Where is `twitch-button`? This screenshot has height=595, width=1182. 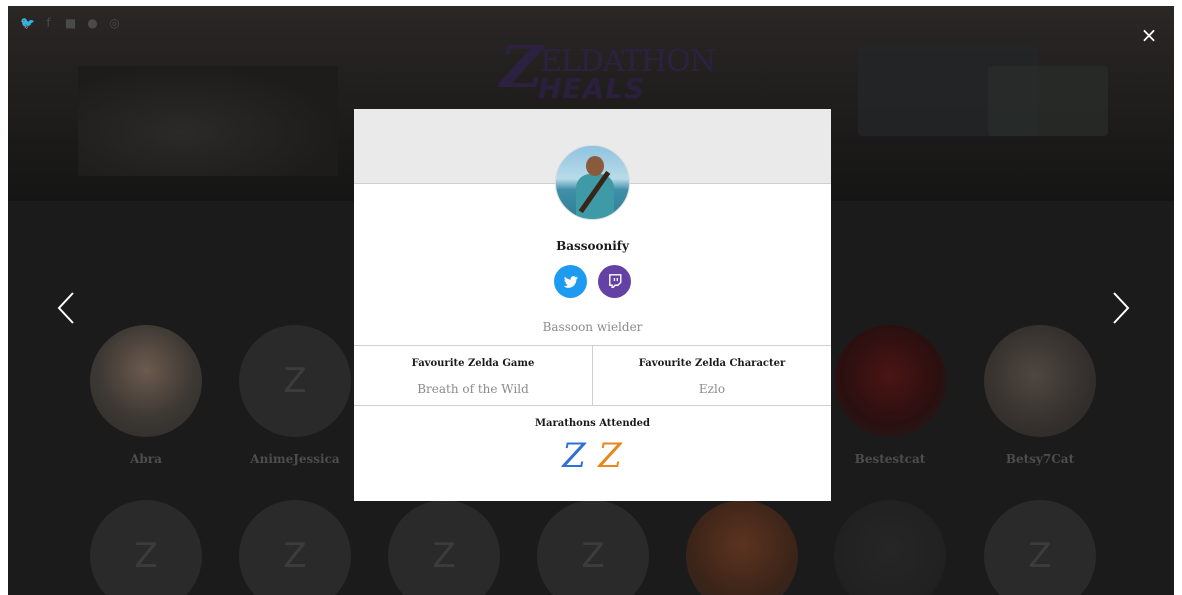 twitch-button is located at coordinates (614, 281).